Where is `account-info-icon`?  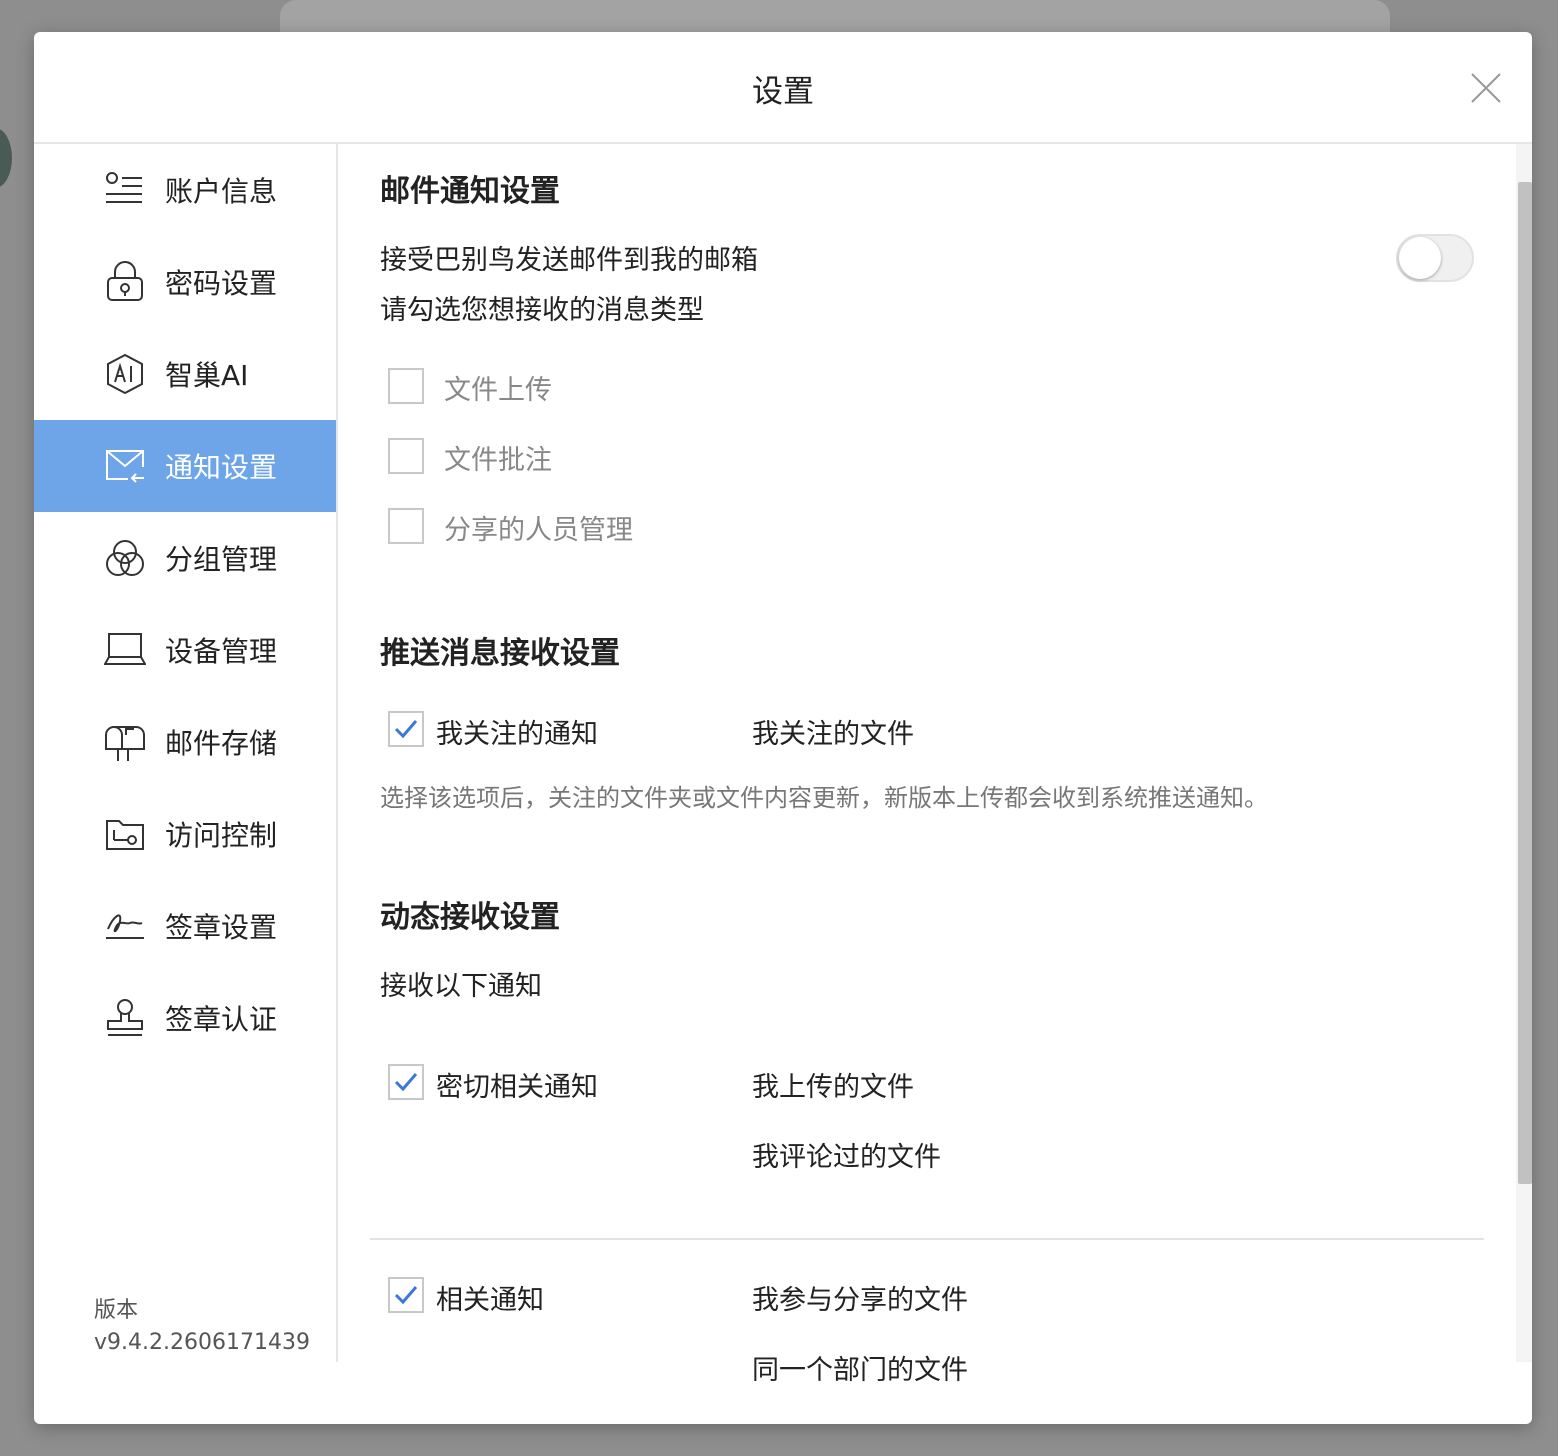
account-info-icon is located at coordinates (124, 187).